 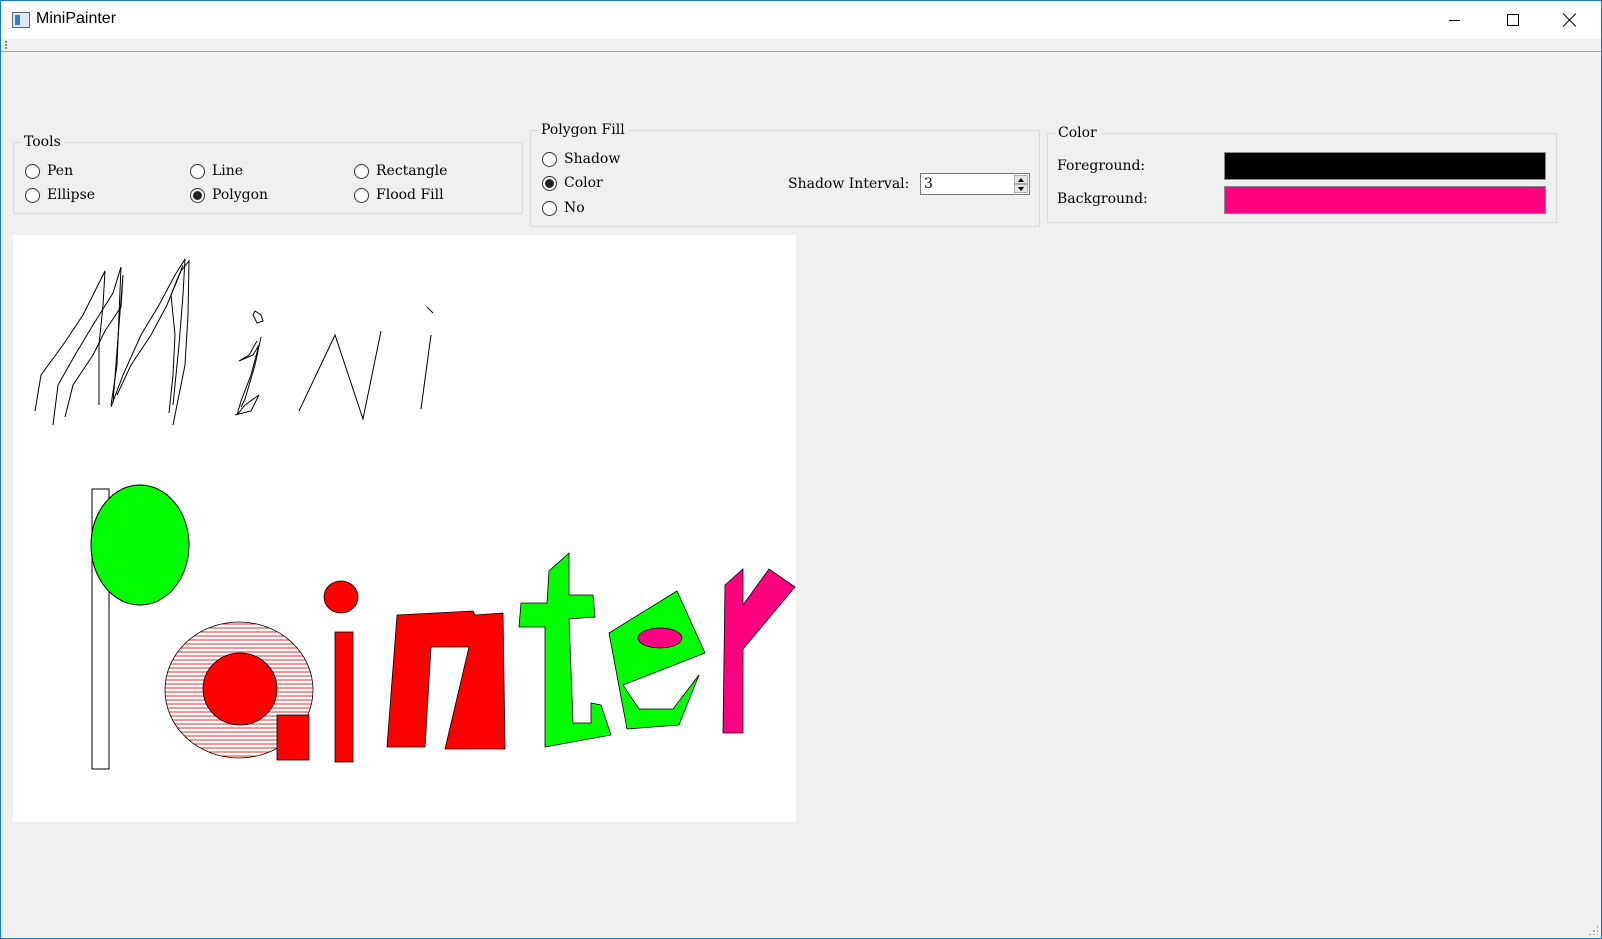 What do you see at coordinates (76, 18) in the screenshot?
I see `window-title: MiniPainter` at bounding box center [76, 18].